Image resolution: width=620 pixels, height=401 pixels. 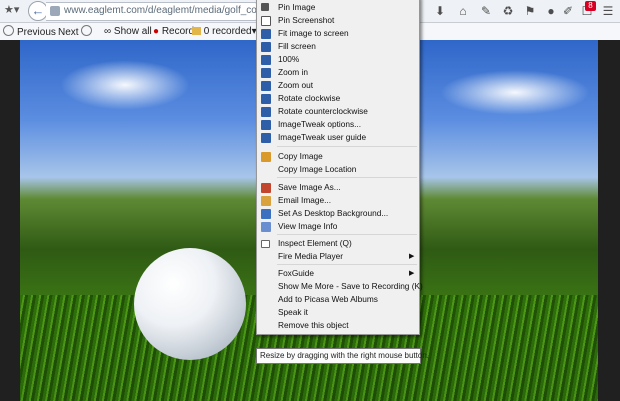 What do you see at coordinates (265, 244) in the screenshot?
I see `inspect-icon` at bounding box center [265, 244].